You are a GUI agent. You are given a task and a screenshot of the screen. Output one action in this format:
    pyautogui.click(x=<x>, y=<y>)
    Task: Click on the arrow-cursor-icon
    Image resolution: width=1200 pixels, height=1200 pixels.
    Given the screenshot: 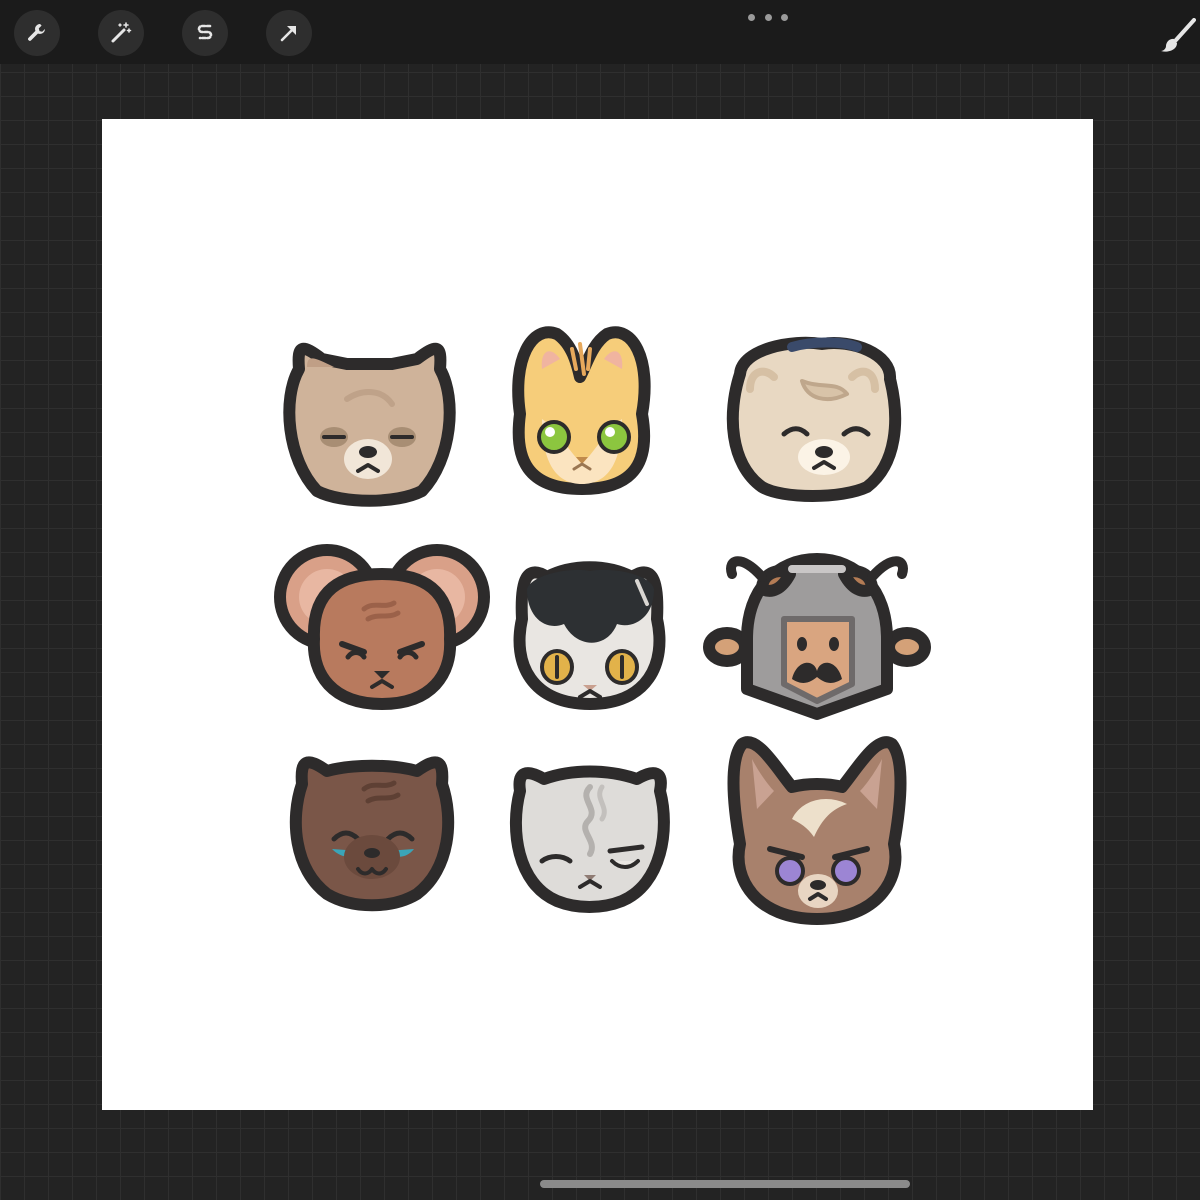 What is the action you would take?
    pyautogui.click(x=289, y=33)
    